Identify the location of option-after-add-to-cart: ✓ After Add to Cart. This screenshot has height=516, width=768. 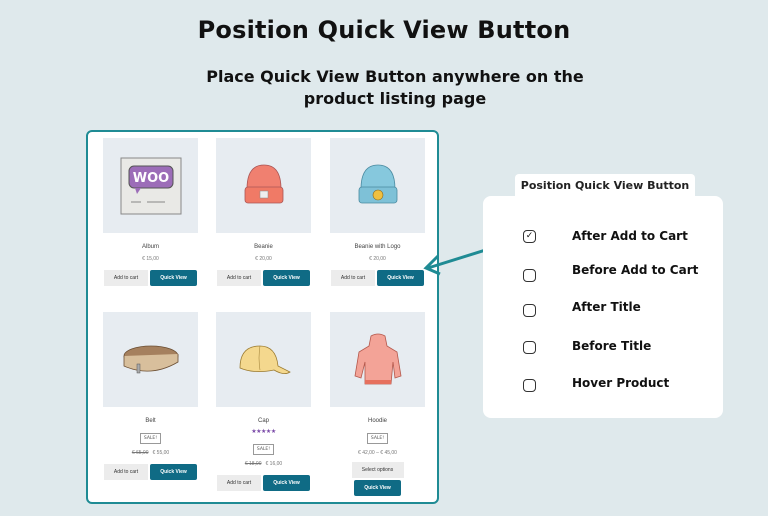
(605, 236).